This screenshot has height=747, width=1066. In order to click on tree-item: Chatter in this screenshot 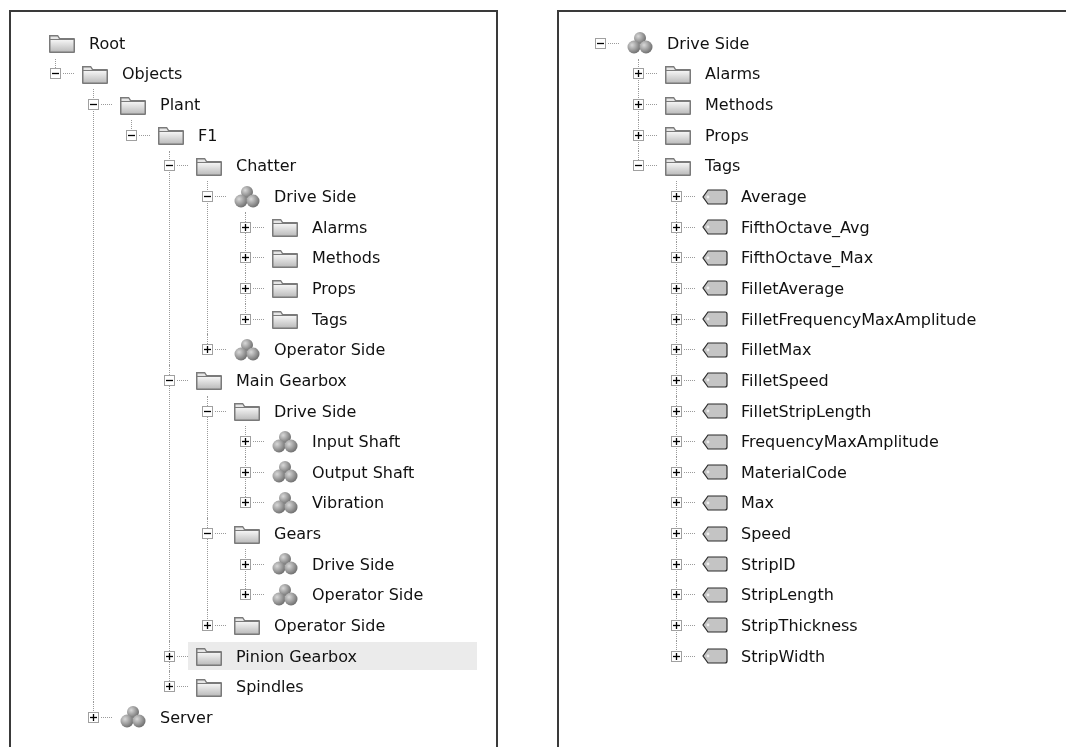, I will do `click(332, 166)`.